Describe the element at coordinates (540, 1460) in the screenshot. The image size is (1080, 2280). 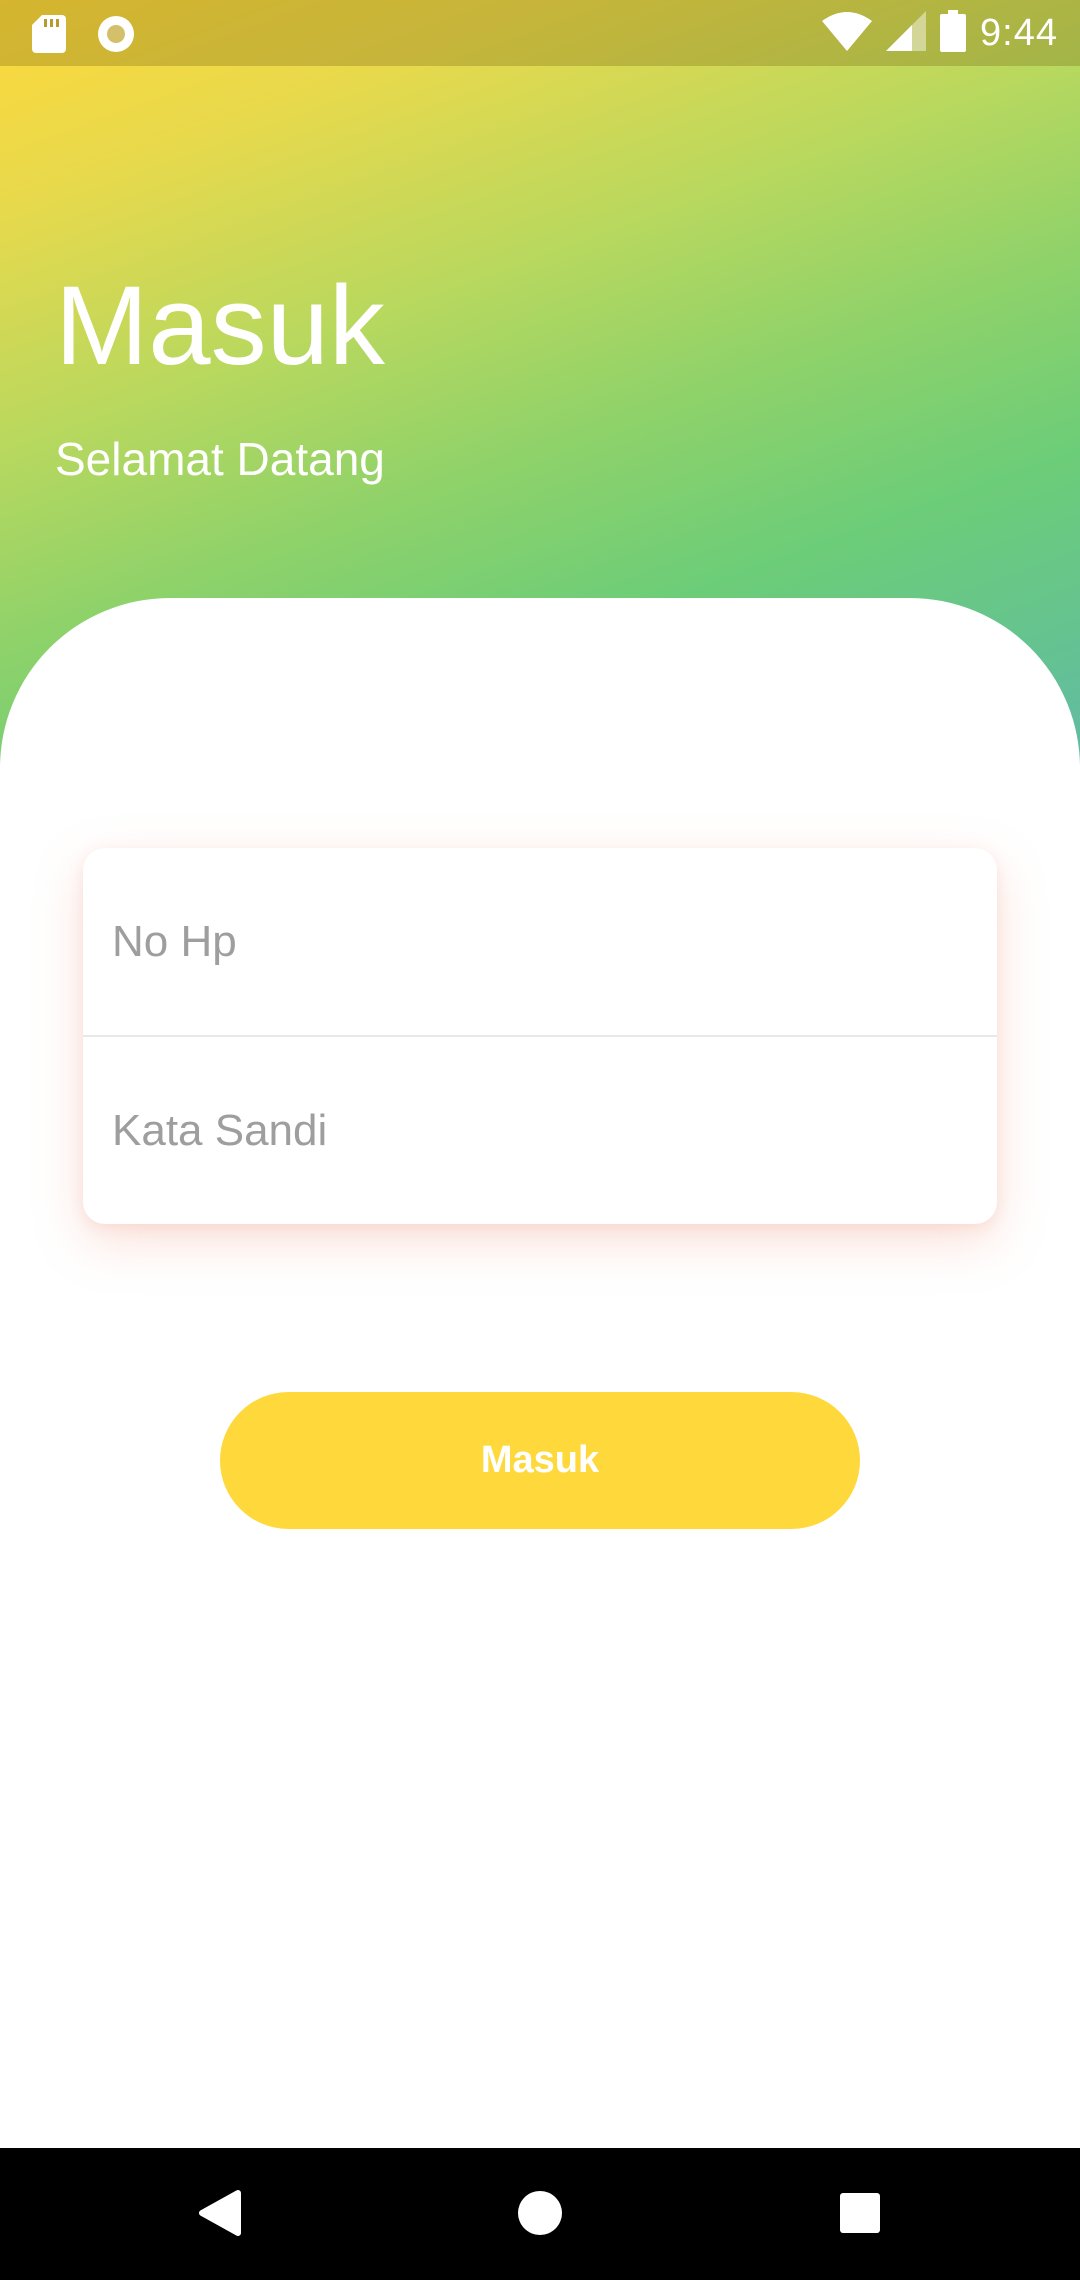
I see `login-button: Masuk` at that location.